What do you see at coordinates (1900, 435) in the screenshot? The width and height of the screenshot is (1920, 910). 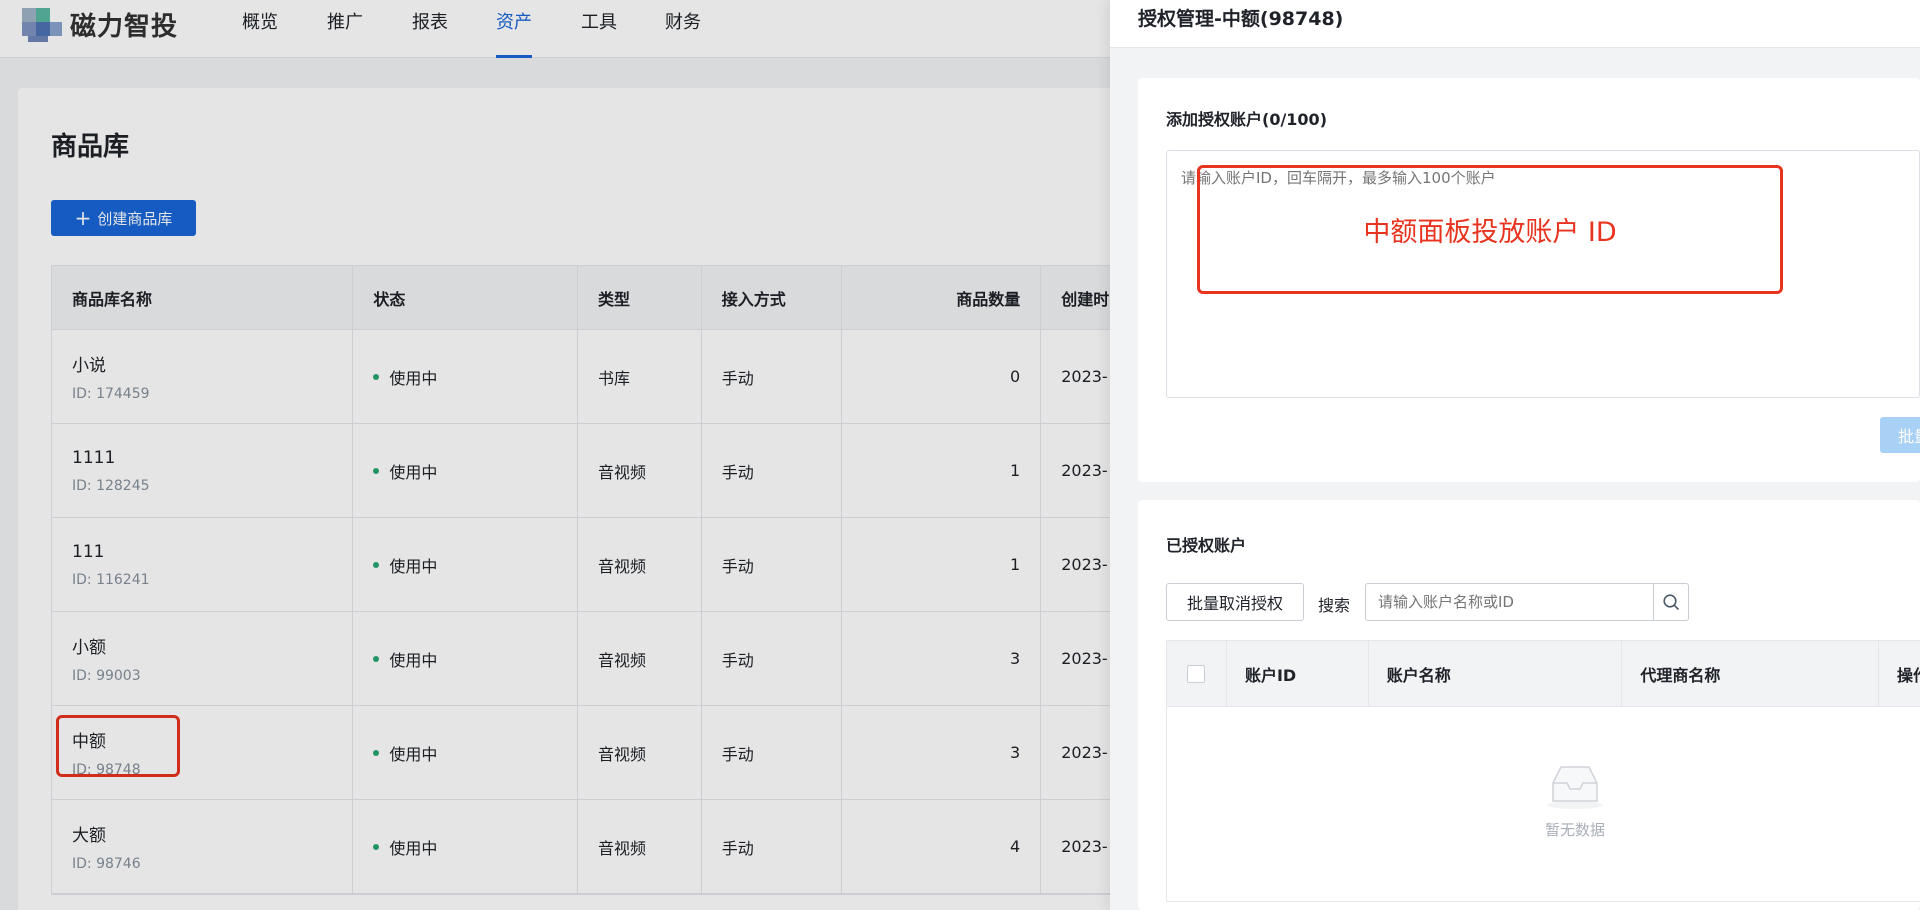 I see `batch-add-button: 批量` at bounding box center [1900, 435].